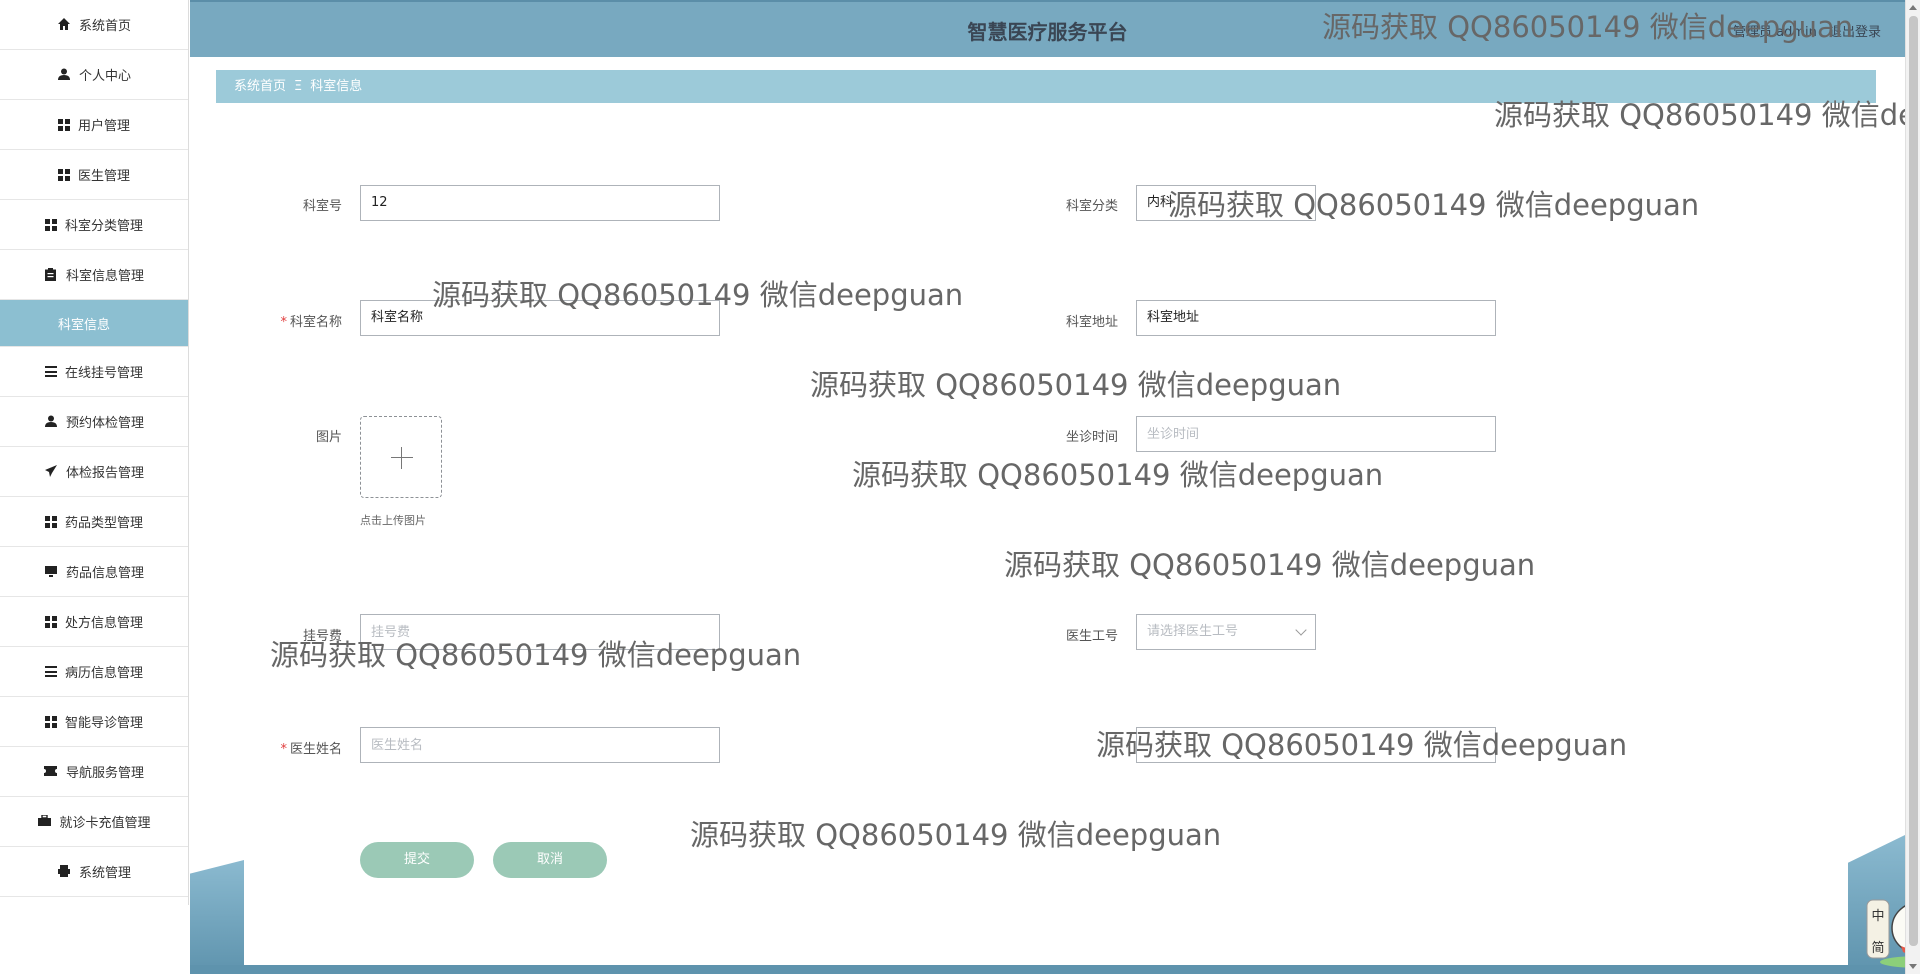 The height and width of the screenshot is (974, 1920). I want to click on briefcase-icon, so click(44, 821).